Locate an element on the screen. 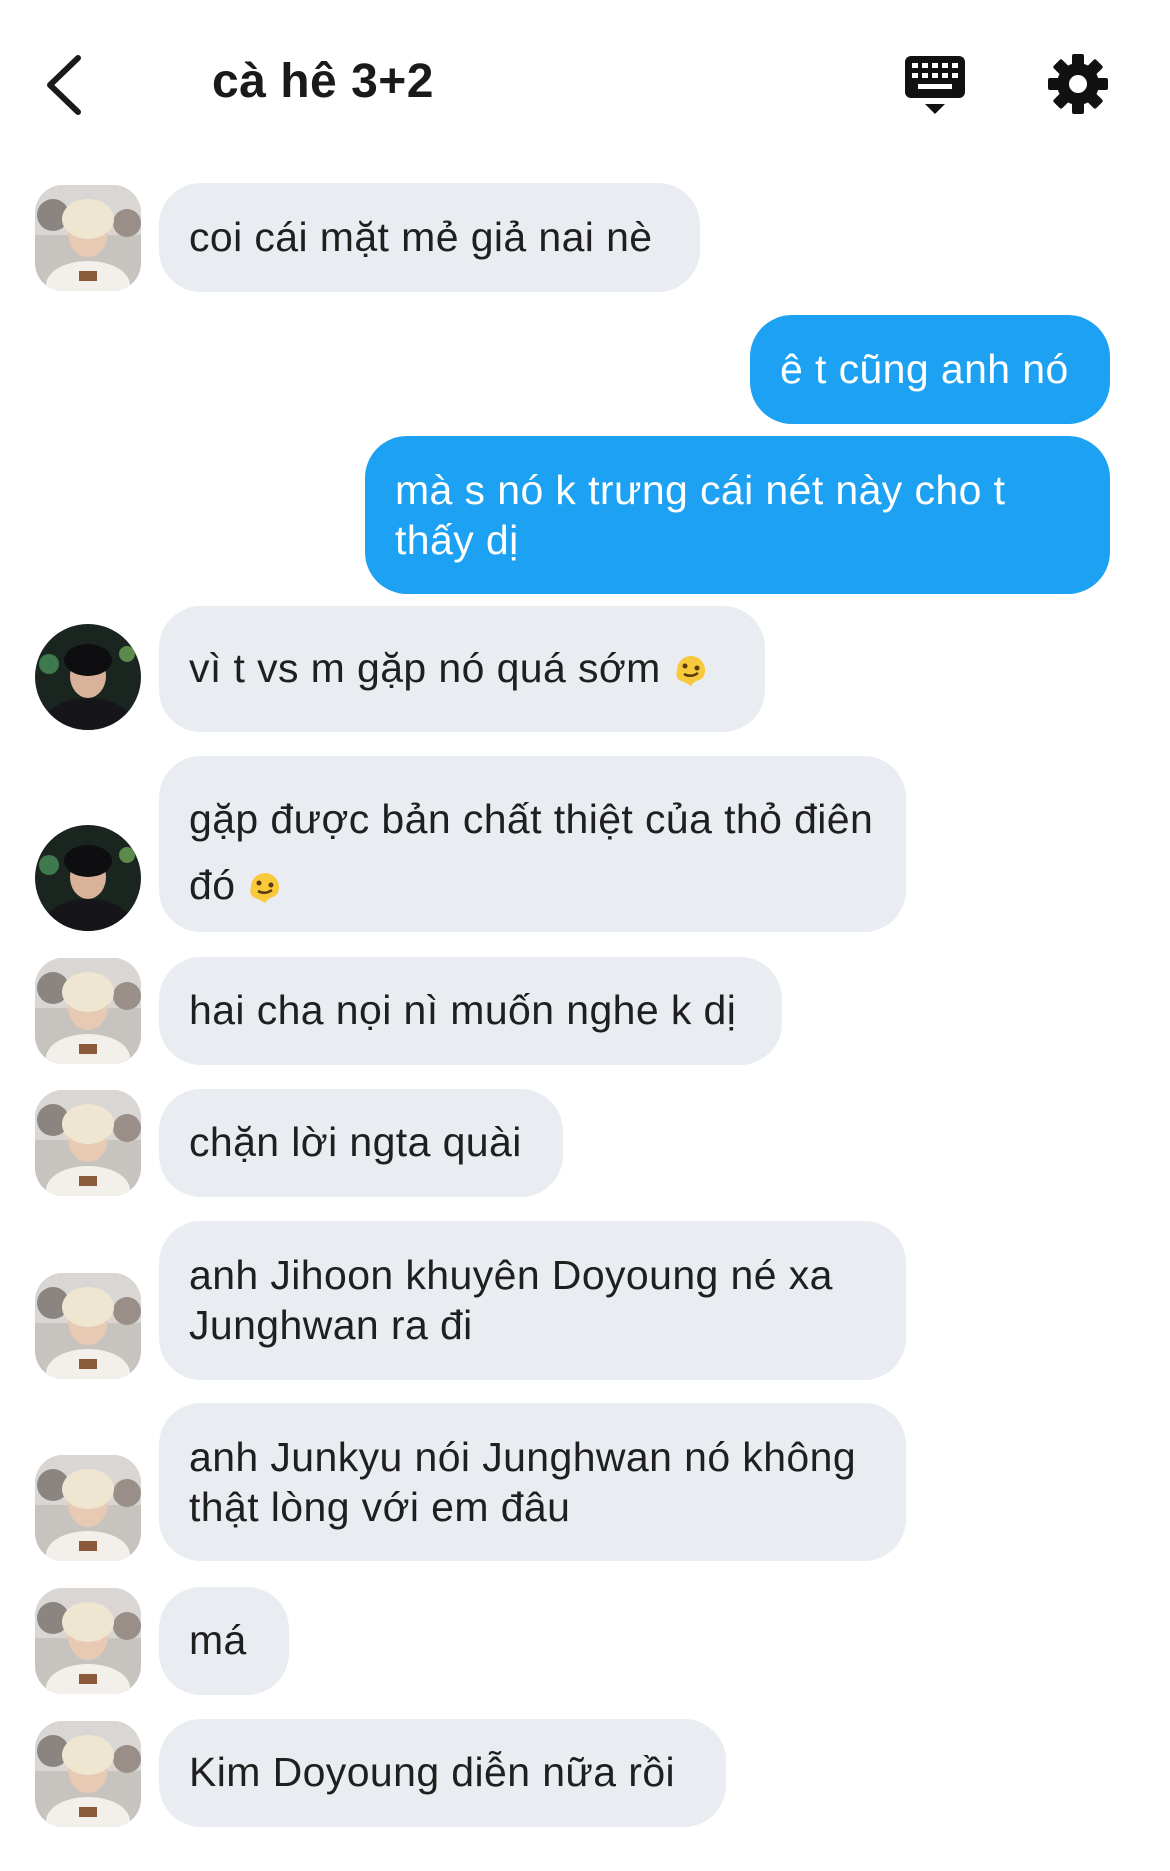  message-bubble-incoming: má is located at coordinates (224, 1641).